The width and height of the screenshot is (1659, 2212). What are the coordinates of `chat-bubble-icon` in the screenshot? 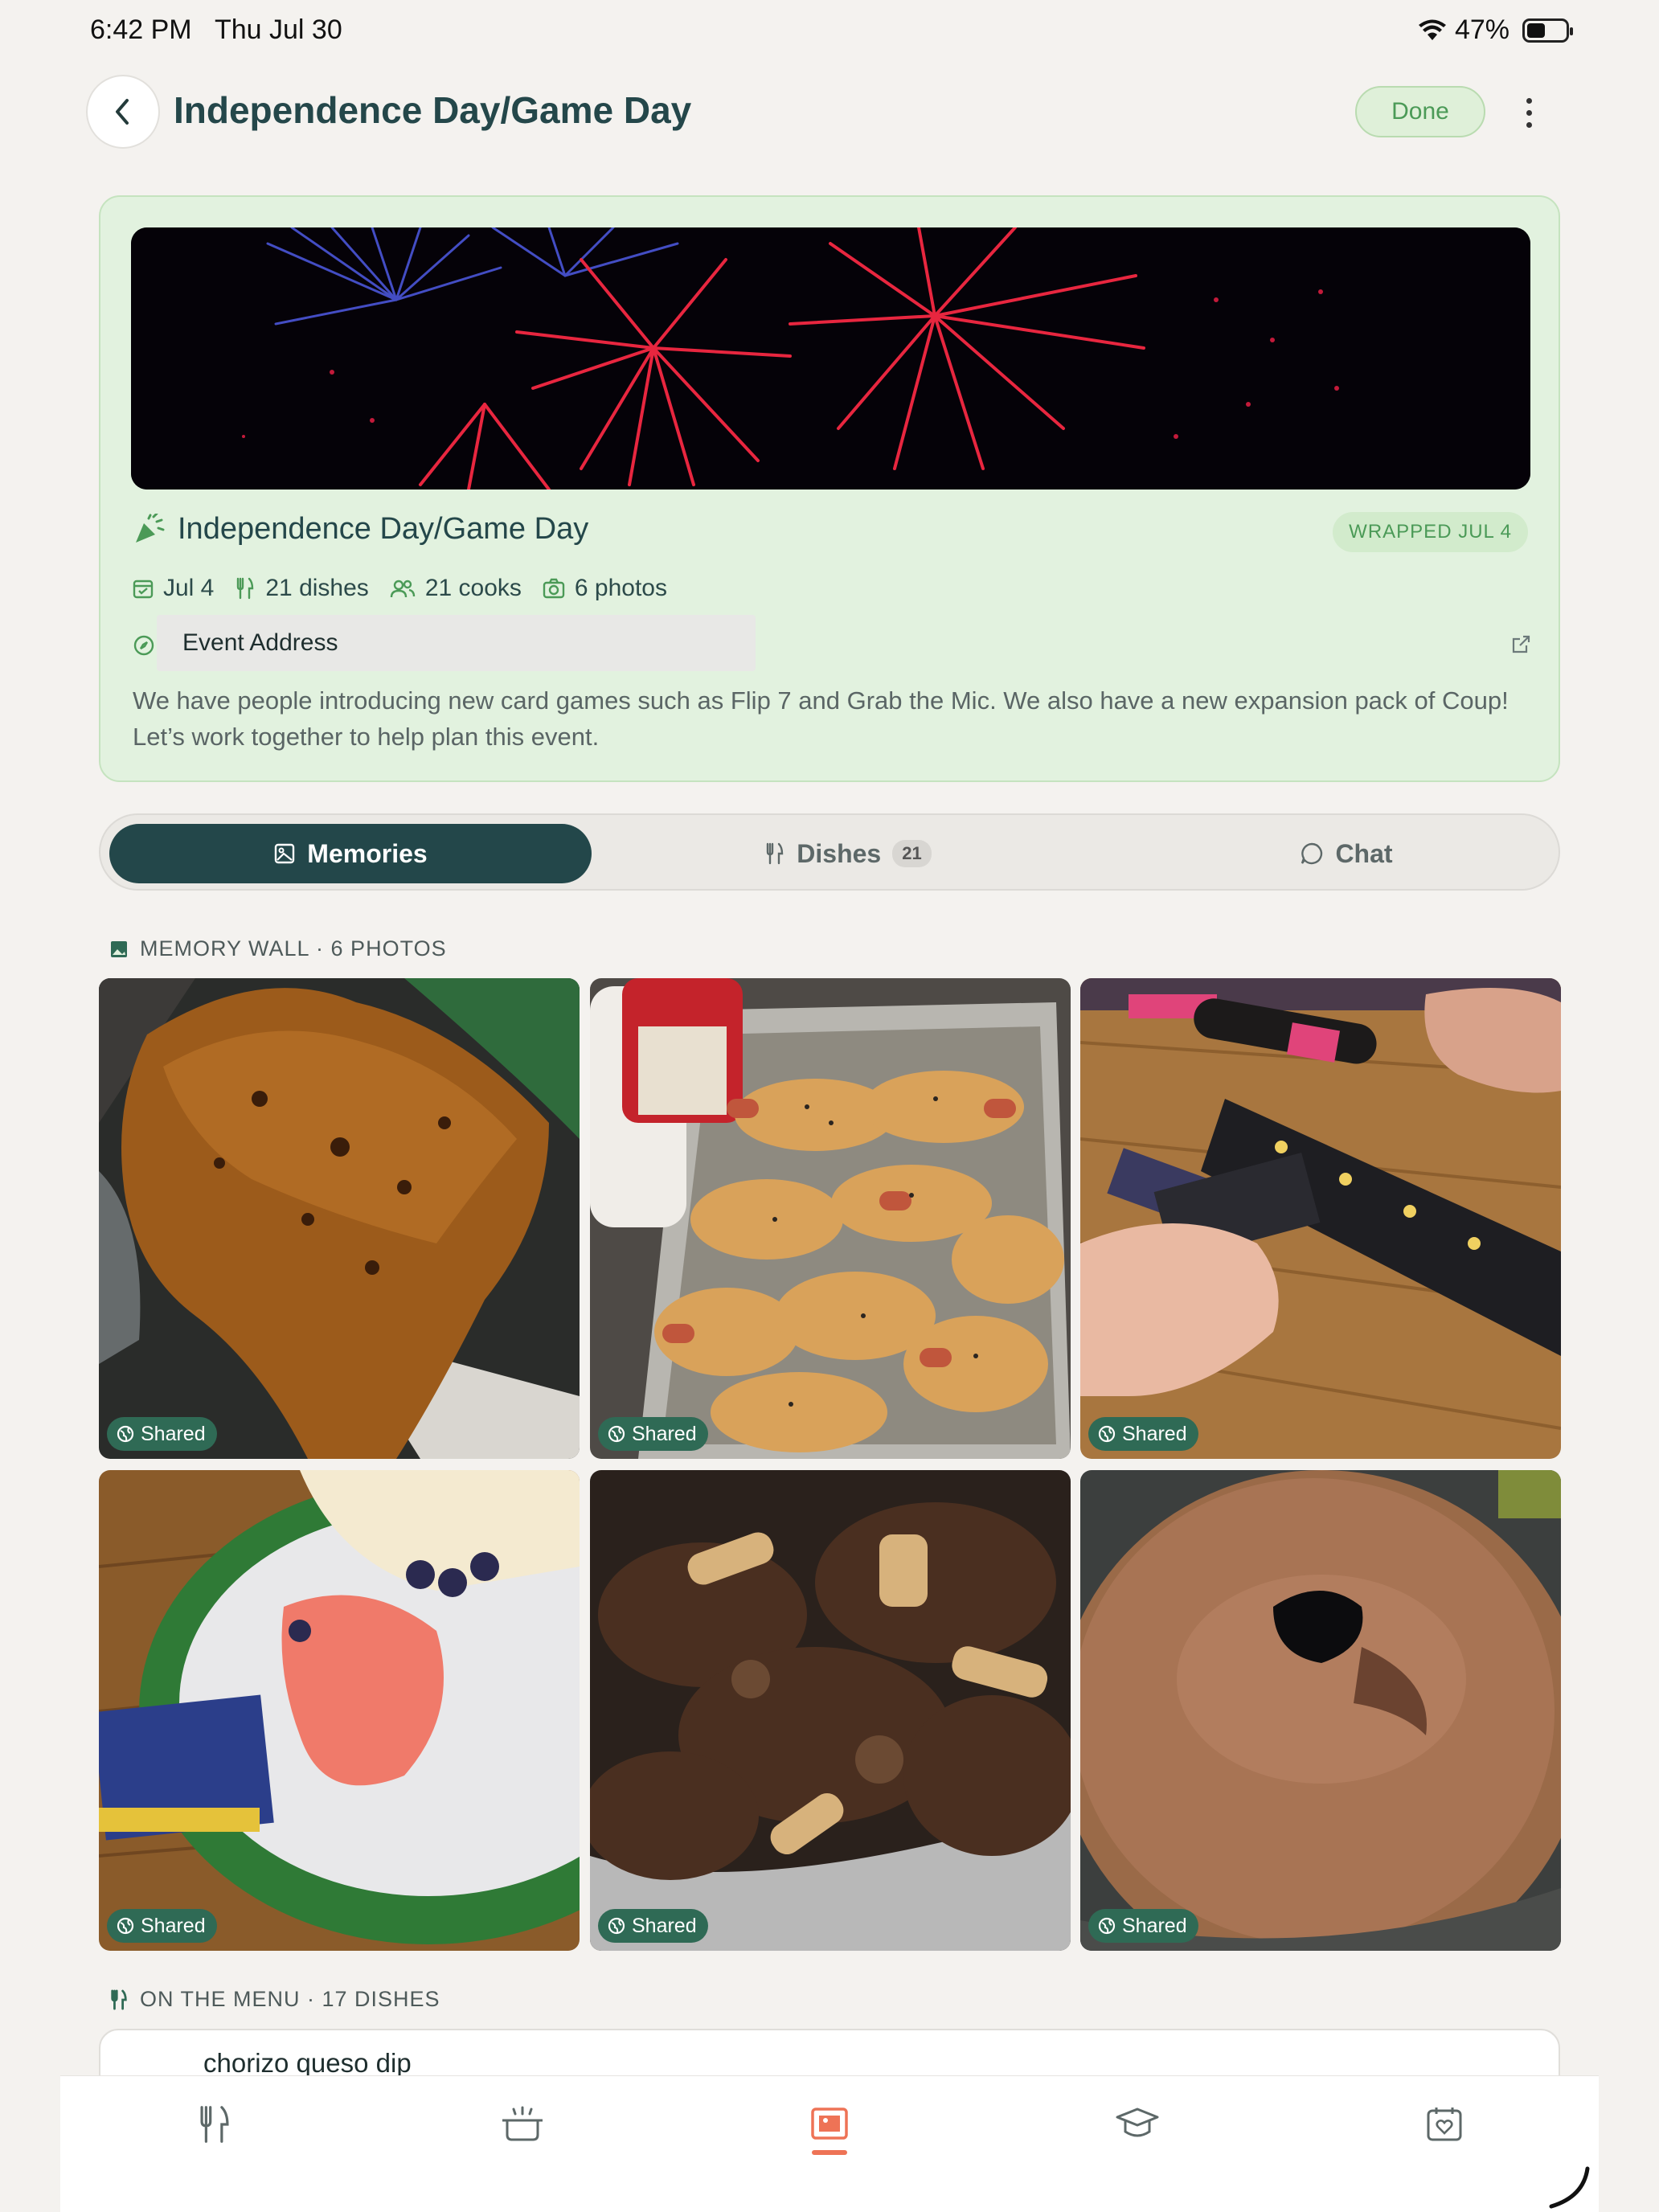 It's located at (1312, 853).